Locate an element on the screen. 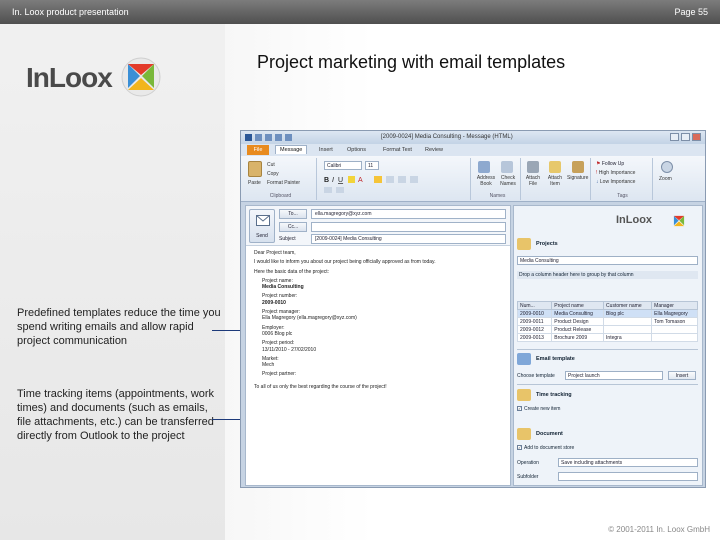 The height and width of the screenshot is (540, 720). table-row: 2009-0012 Product Release is located at coordinates (607, 329).